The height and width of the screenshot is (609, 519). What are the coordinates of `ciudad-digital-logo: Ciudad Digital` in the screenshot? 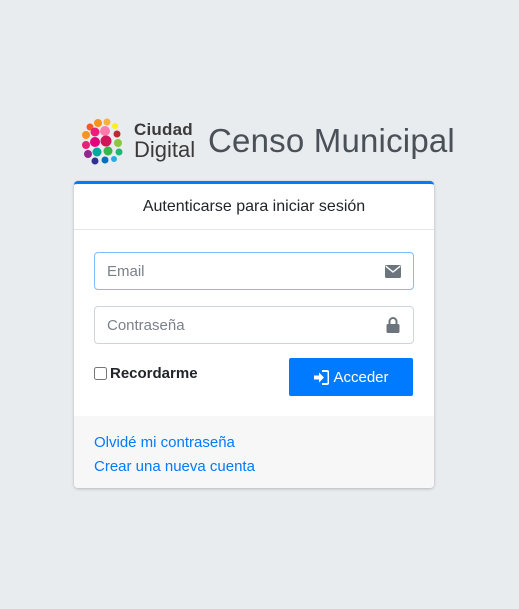 It's located at (139, 141).